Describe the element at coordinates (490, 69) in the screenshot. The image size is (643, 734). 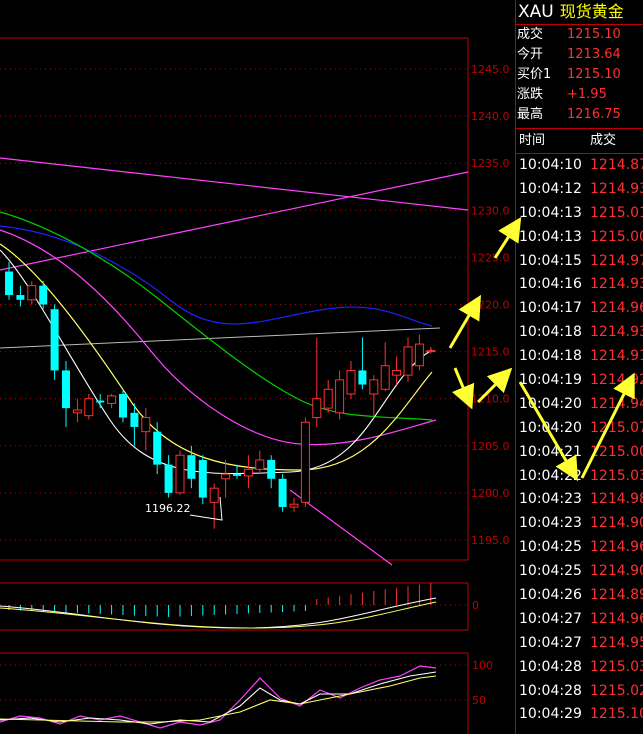
I see `price-axis-label: 1245.0` at that location.